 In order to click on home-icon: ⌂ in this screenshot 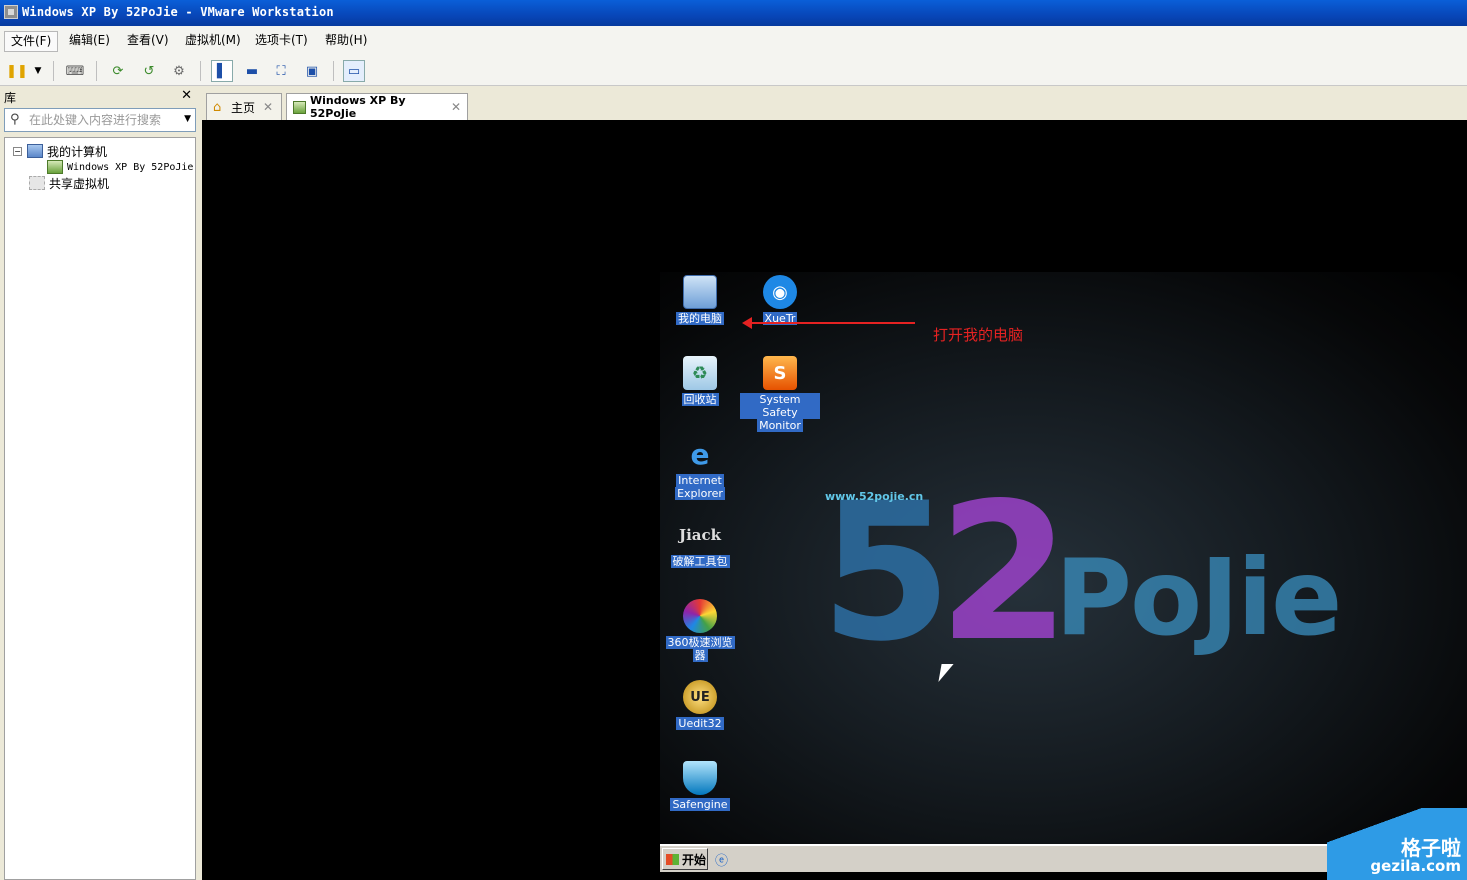, I will do `click(217, 107)`.